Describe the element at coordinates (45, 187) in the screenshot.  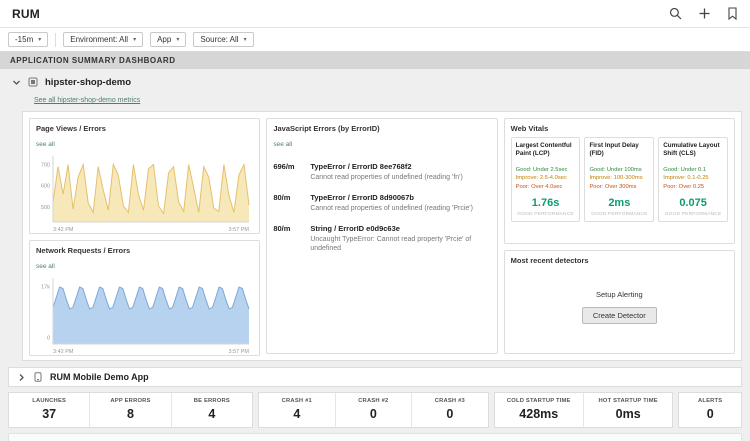
I see `svg-text: 600` at that location.